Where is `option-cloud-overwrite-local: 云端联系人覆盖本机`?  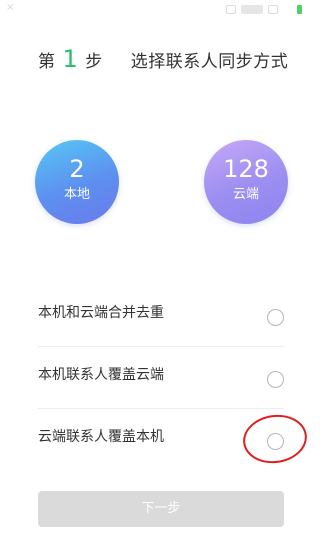
option-cloud-overwrite-local: 云端联系人覆盖本机 is located at coordinates (161, 440).